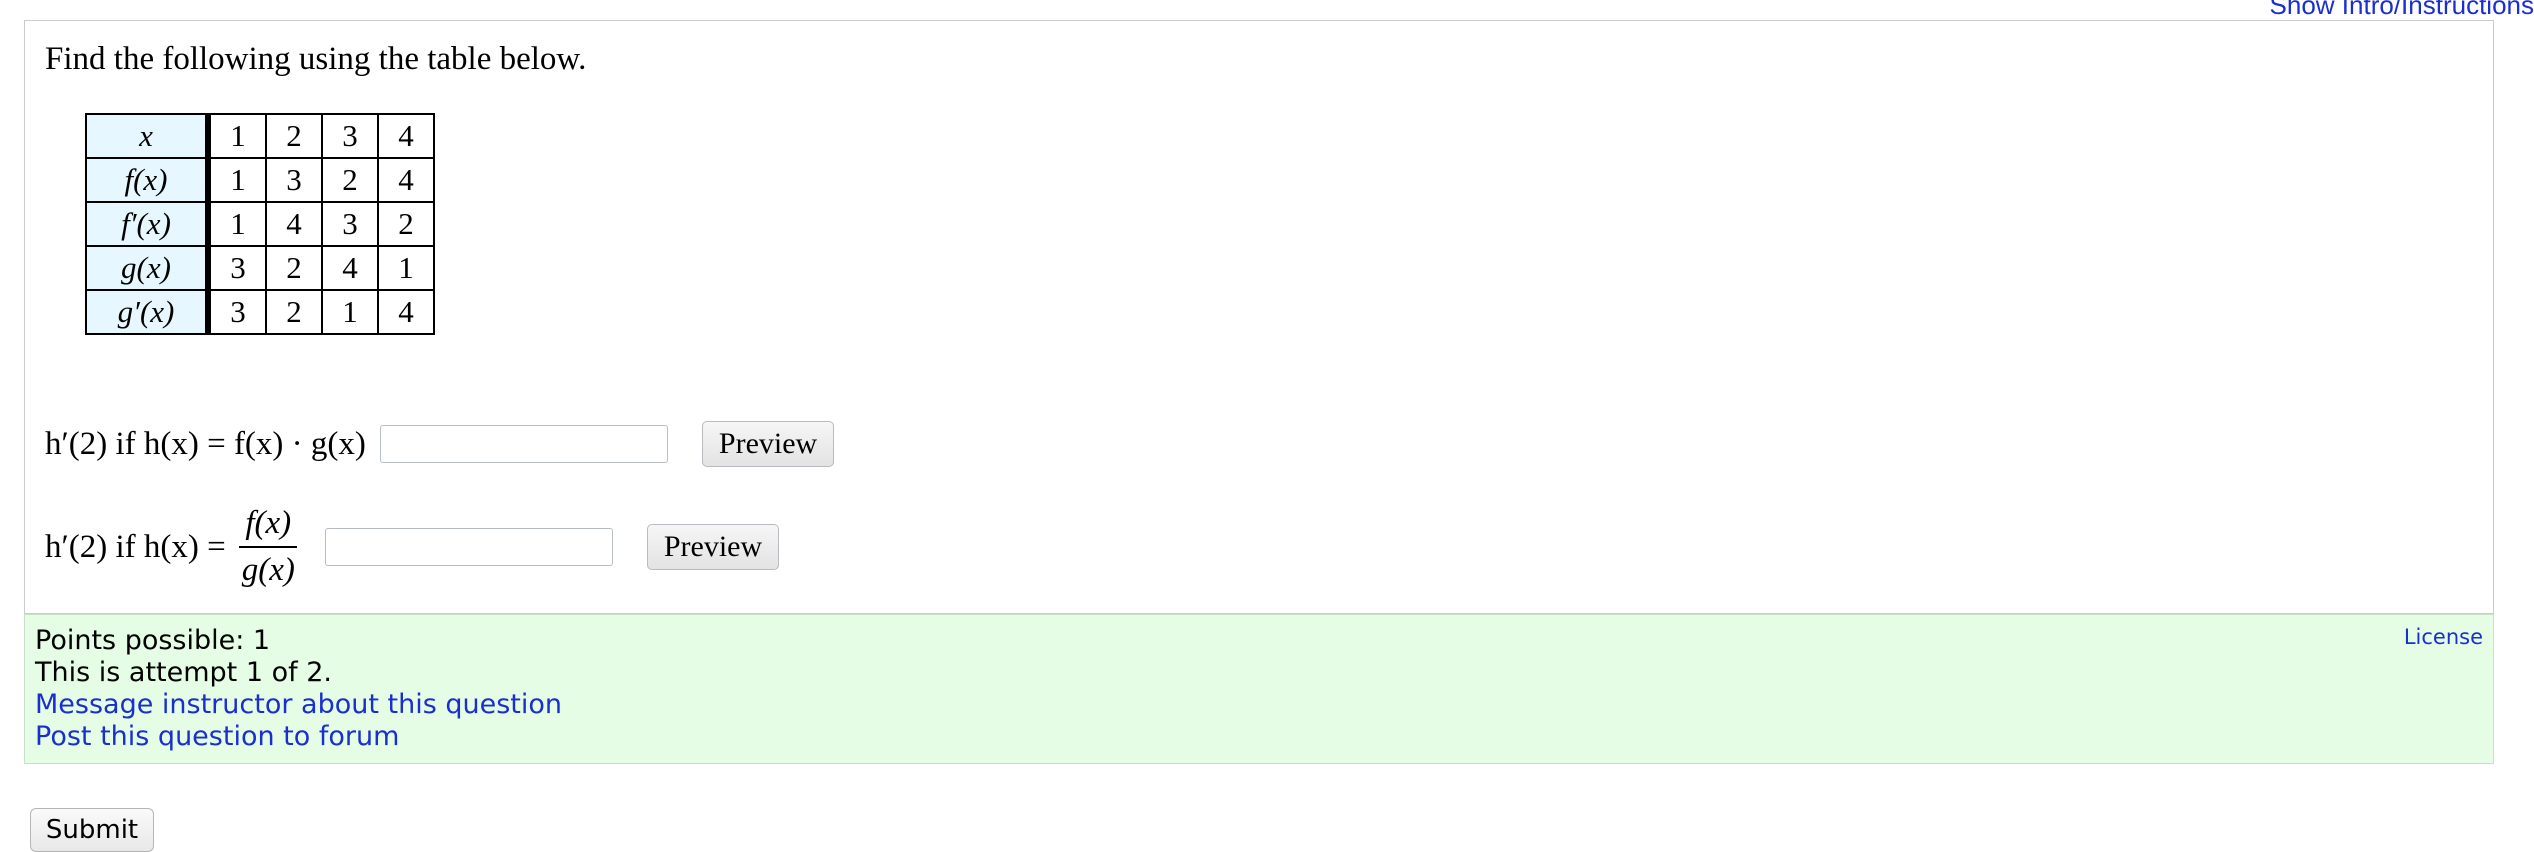 Image resolution: width=2534 pixels, height=852 pixels. Describe the element at coordinates (92, 830) in the screenshot. I see `submit-button: Submit` at that location.